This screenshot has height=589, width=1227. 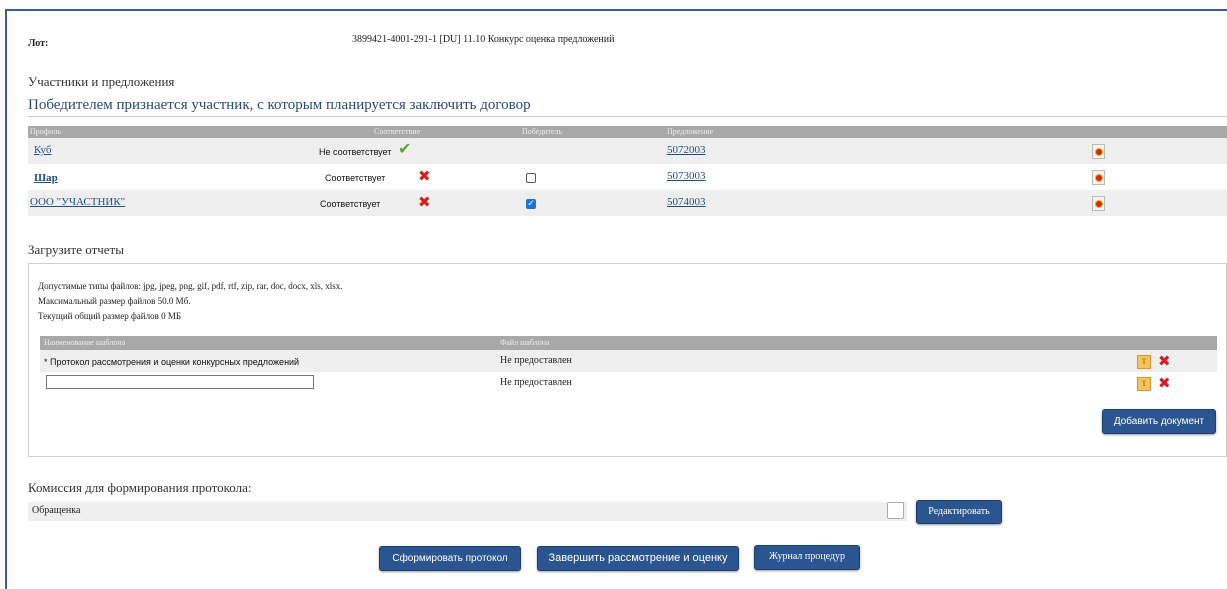 What do you see at coordinates (525, 342) in the screenshot?
I see `column-header-template-file: Файл шаблона` at bounding box center [525, 342].